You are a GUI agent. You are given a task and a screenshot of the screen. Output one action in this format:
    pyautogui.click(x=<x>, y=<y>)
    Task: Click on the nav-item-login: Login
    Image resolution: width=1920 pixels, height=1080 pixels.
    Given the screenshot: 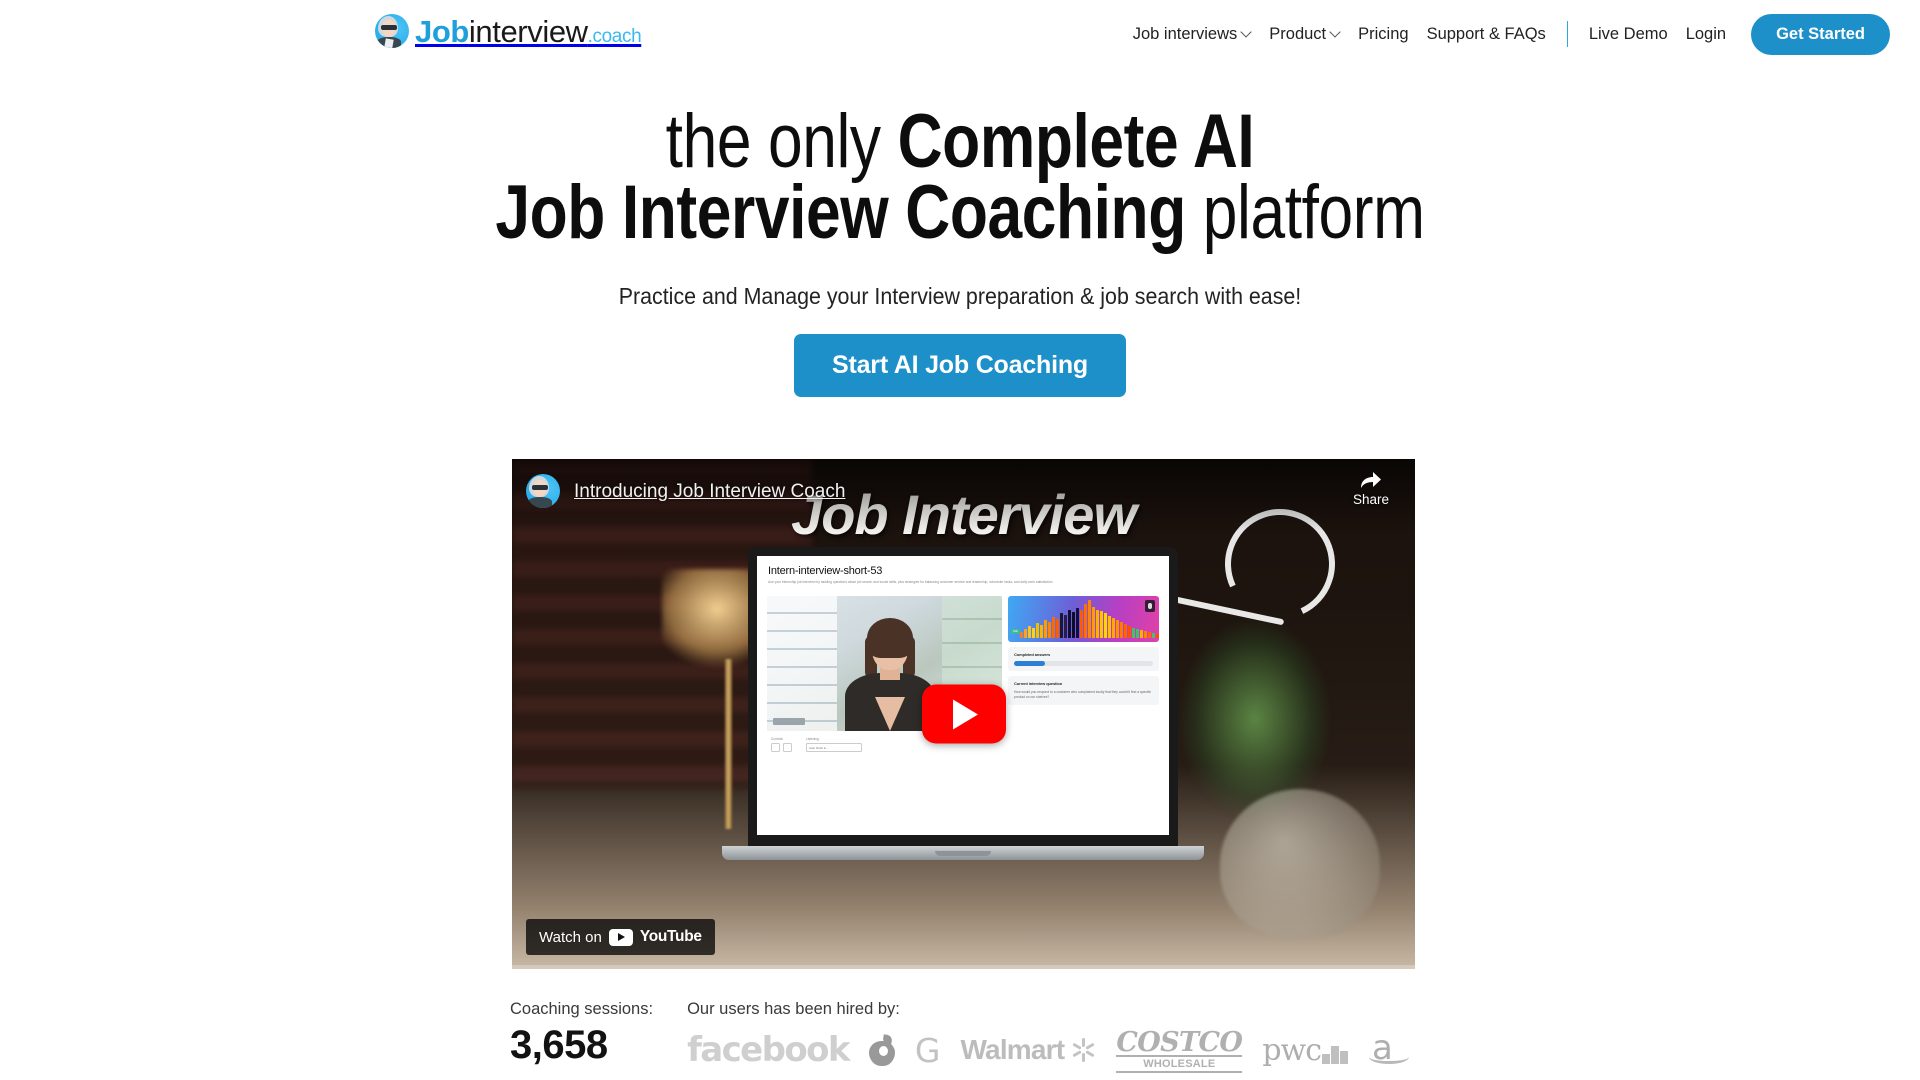 What is the action you would take?
    pyautogui.click(x=1706, y=34)
    